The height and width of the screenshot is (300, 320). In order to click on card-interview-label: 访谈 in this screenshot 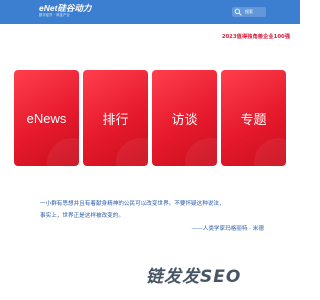, I will do `click(184, 120)`.